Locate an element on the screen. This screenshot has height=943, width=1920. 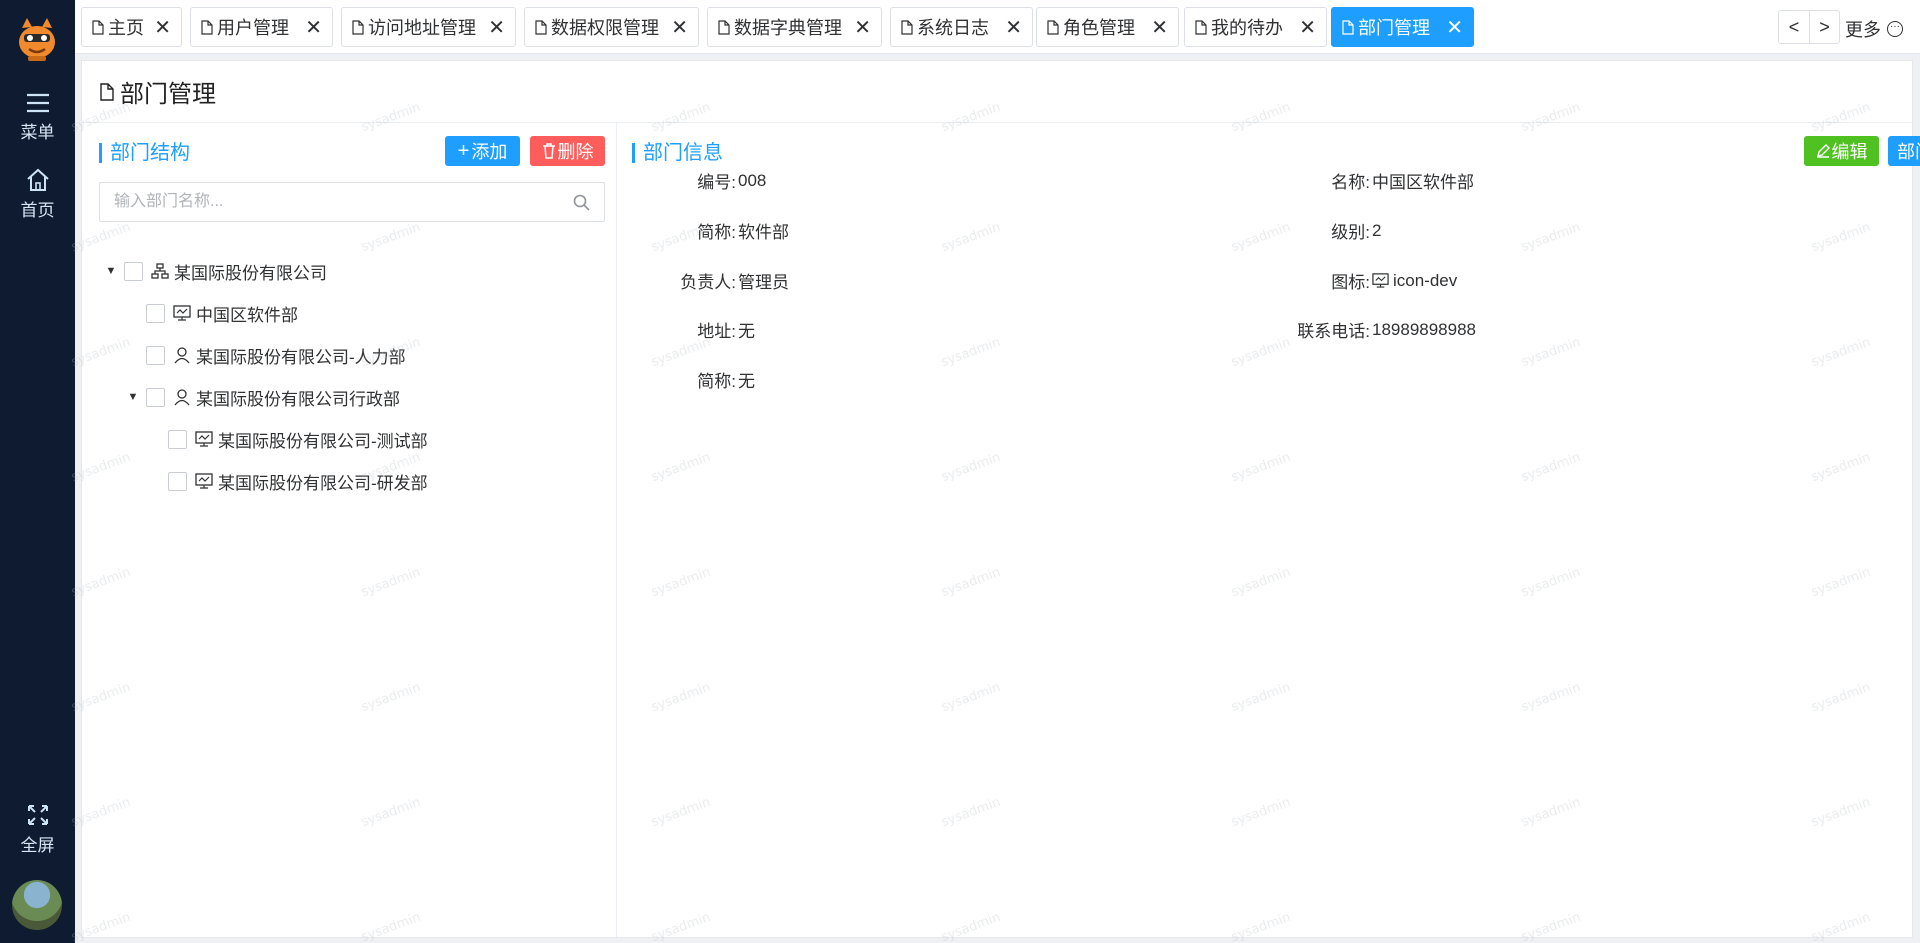
field-value: 中国区软件部 is located at coordinates (1423, 182).